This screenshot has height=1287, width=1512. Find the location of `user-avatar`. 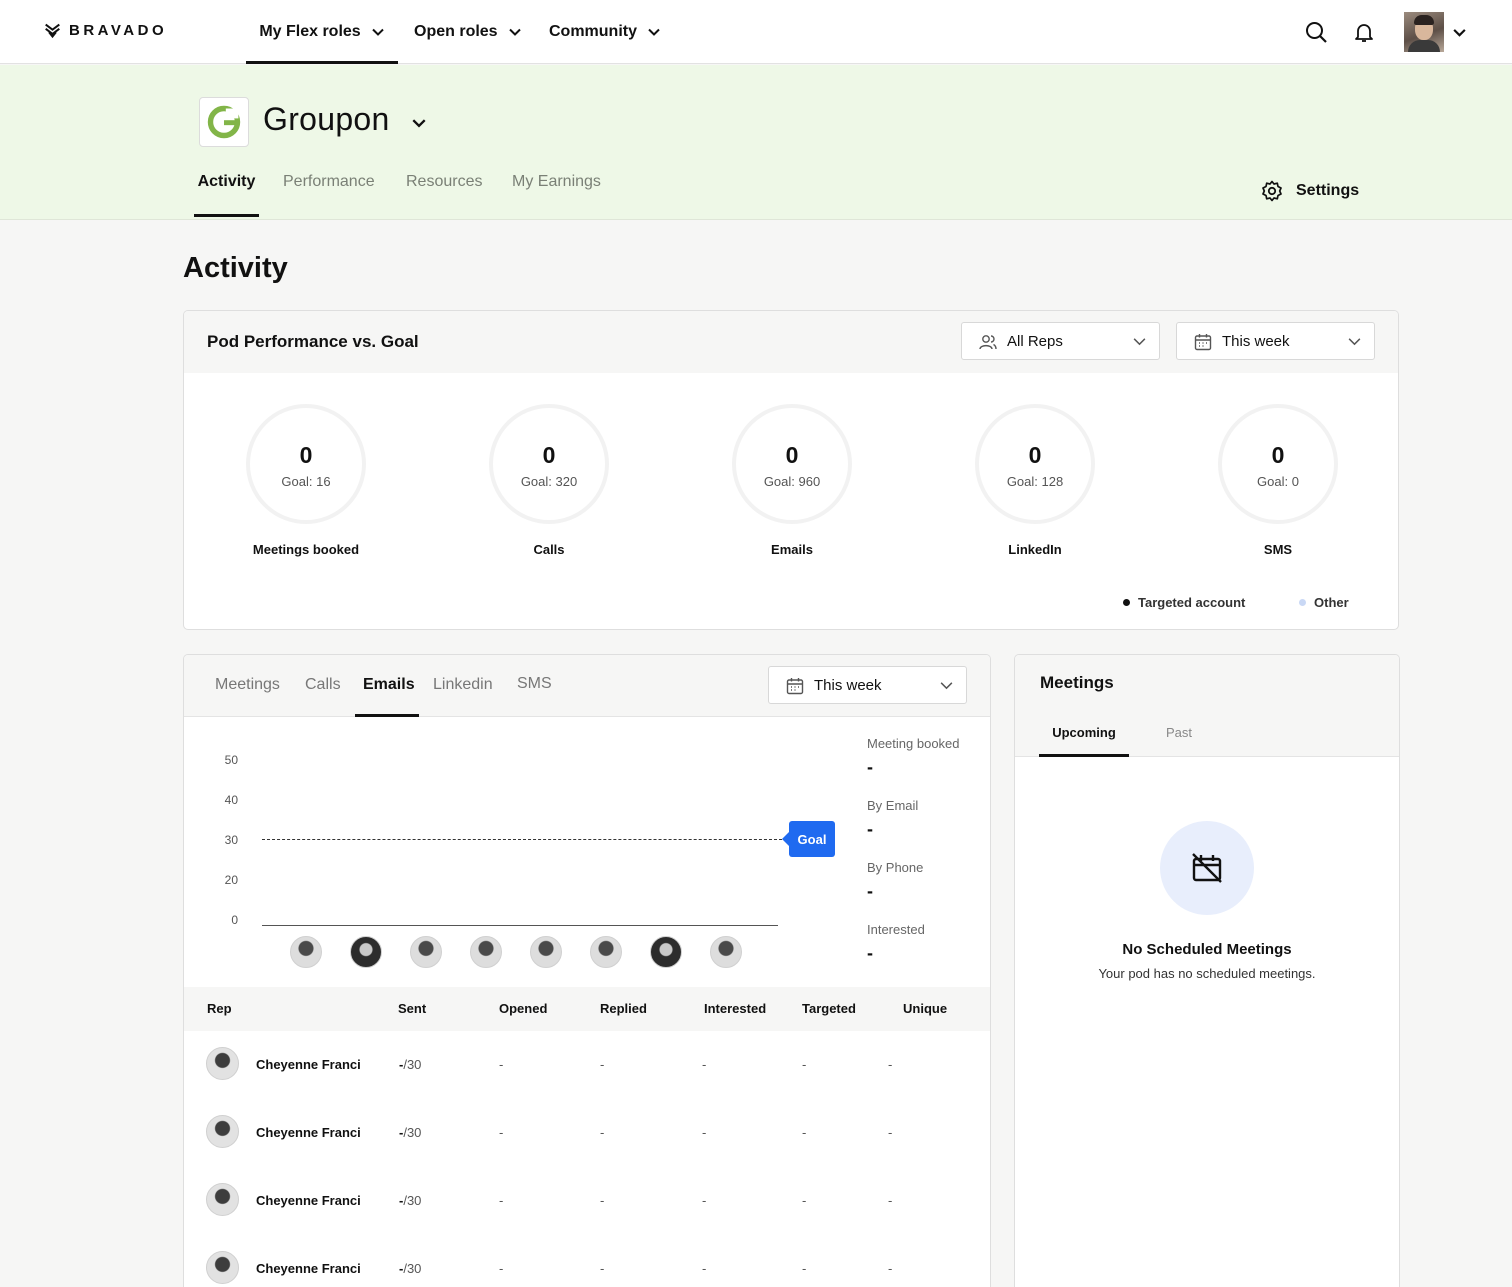

user-avatar is located at coordinates (1424, 32).